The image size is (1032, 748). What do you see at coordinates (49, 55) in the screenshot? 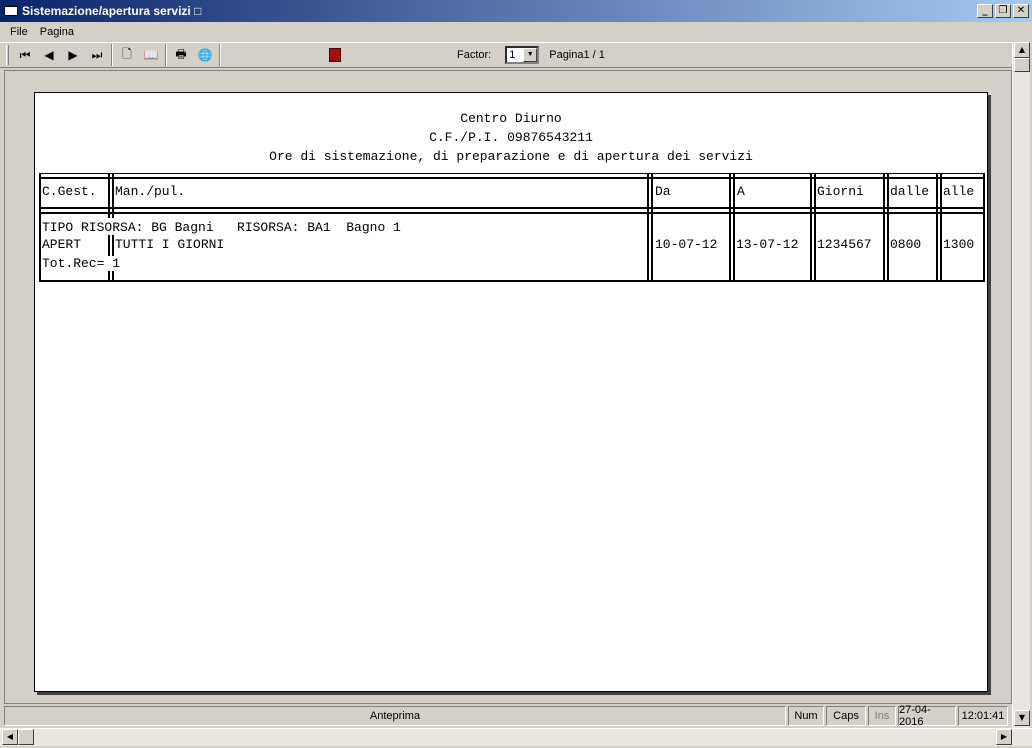
I see `prev-page-icon: ◀` at bounding box center [49, 55].